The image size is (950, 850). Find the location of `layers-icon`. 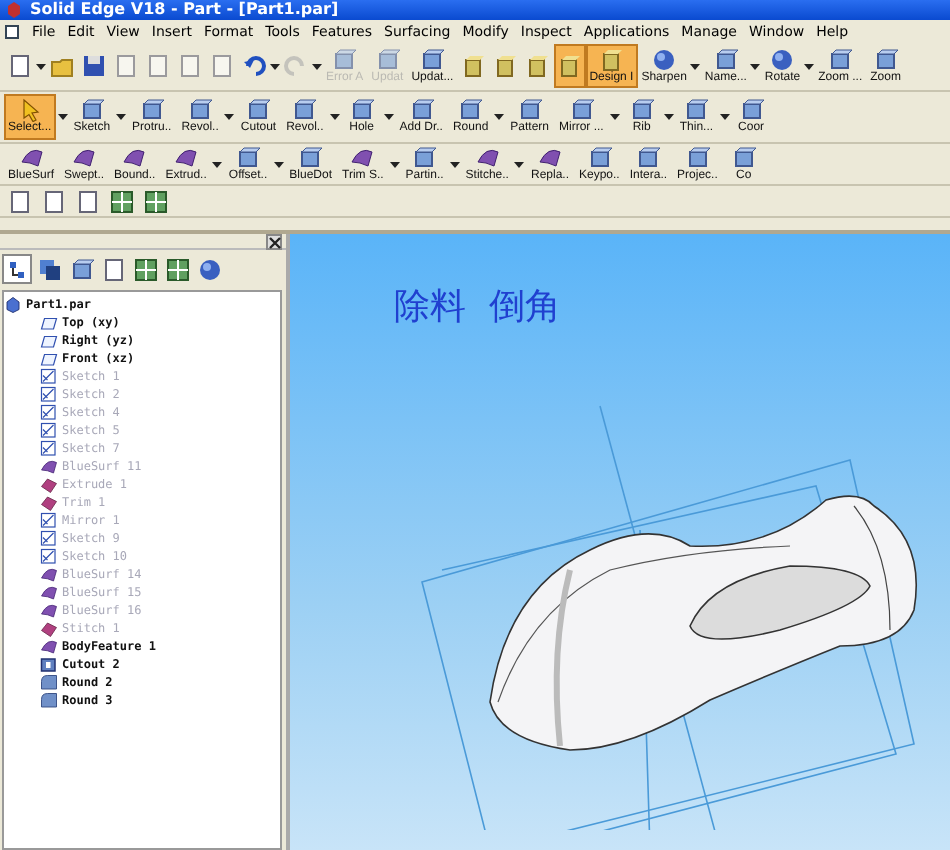

layers-icon is located at coordinates (49, 269).